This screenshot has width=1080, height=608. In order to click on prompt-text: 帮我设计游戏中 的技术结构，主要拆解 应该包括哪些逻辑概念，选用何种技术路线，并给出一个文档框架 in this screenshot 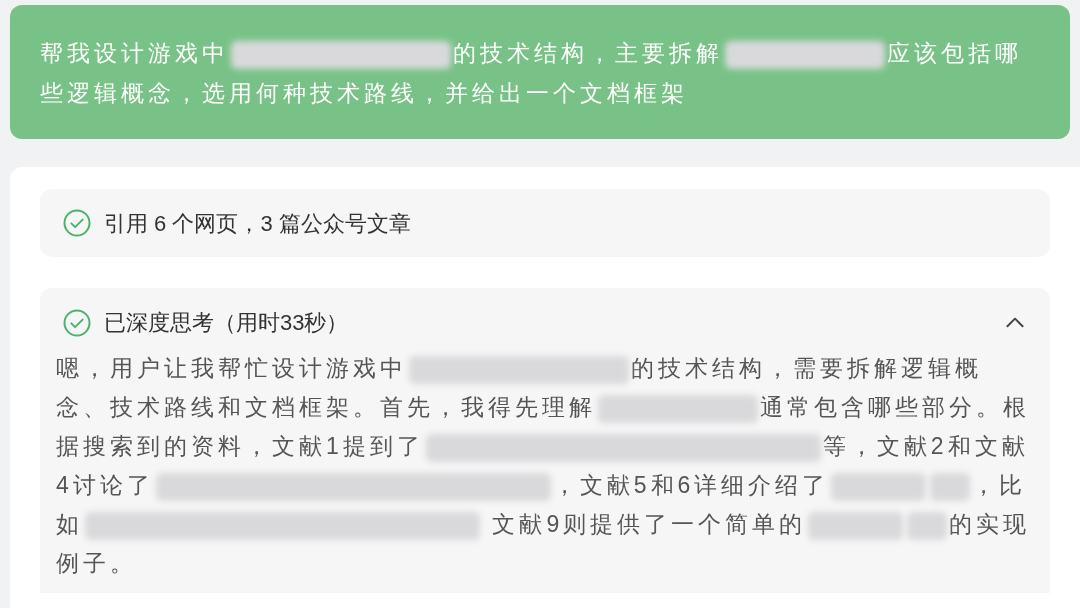, I will do `click(531, 73)`.